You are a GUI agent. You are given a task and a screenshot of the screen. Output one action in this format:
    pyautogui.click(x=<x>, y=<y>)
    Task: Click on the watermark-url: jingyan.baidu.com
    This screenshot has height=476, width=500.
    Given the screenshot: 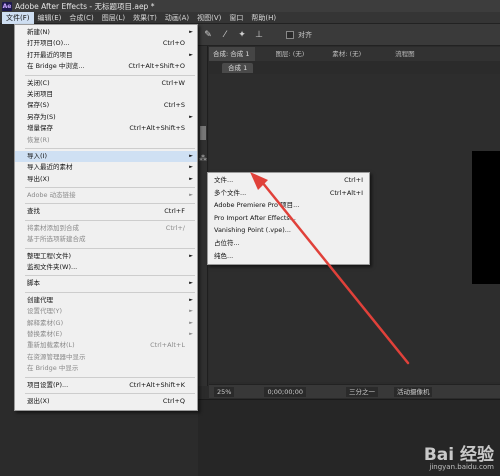 What is the action you would take?
    pyautogui.click(x=461, y=467)
    